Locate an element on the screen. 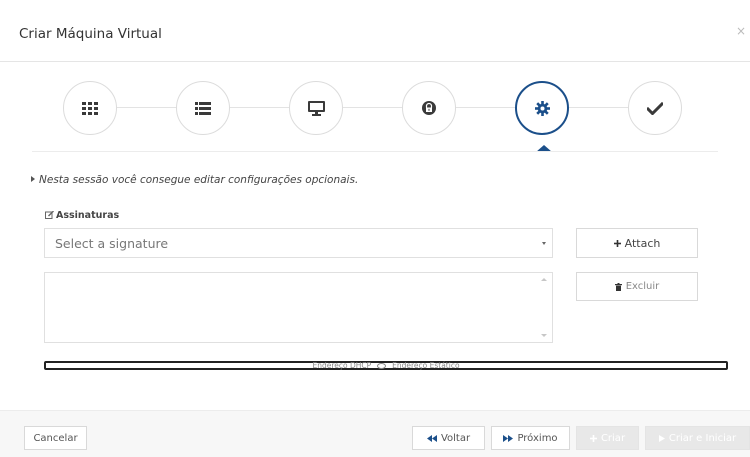  back-label: Voltar is located at coordinates (455, 438).